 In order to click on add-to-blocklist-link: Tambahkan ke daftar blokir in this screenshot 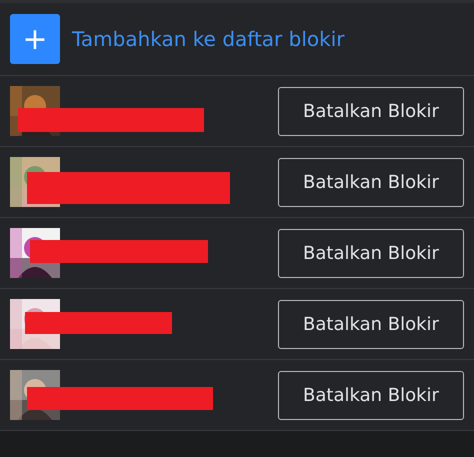, I will do `click(208, 39)`.